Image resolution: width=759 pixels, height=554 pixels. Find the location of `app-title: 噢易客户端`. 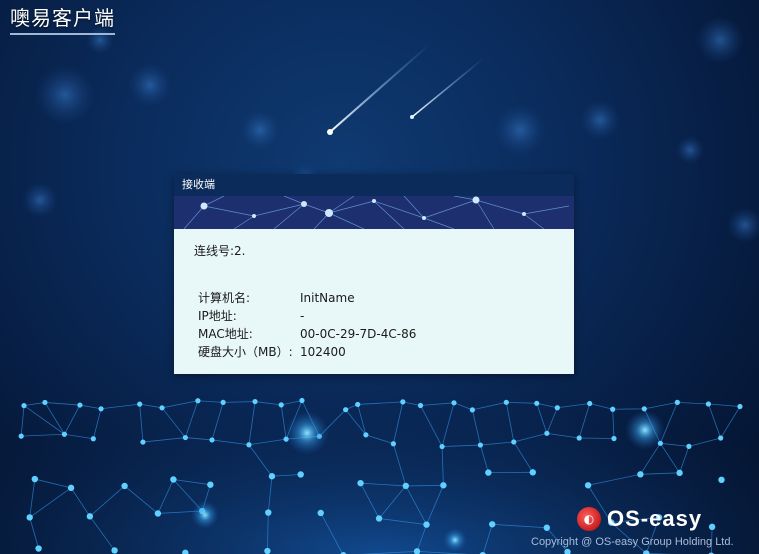

app-title: 噢易客户端 is located at coordinates (62, 18).